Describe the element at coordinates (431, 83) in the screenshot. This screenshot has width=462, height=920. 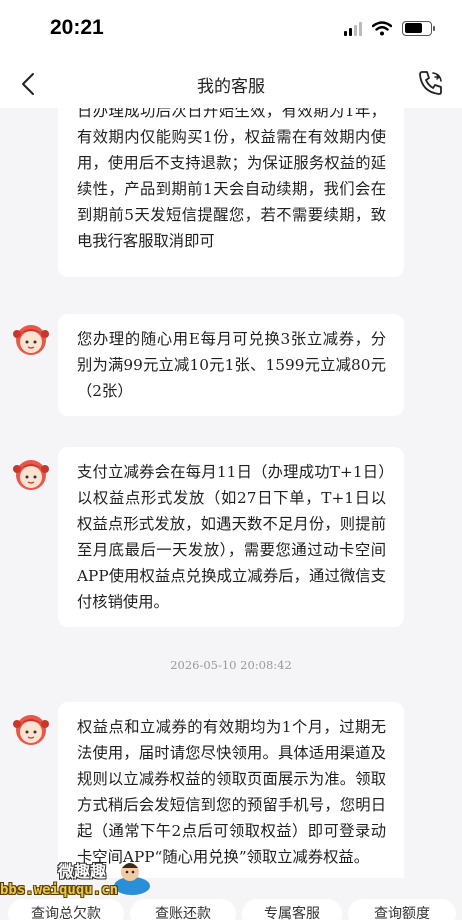
I see `phone-icon` at that location.